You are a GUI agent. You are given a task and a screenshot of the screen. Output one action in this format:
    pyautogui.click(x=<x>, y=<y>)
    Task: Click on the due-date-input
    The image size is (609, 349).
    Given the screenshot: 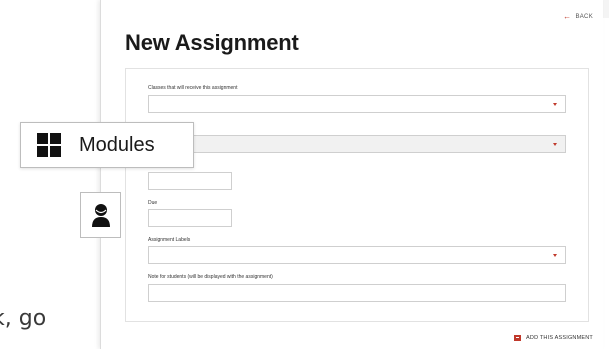 What is the action you would take?
    pyautogui.click(x=190, y=218)
    